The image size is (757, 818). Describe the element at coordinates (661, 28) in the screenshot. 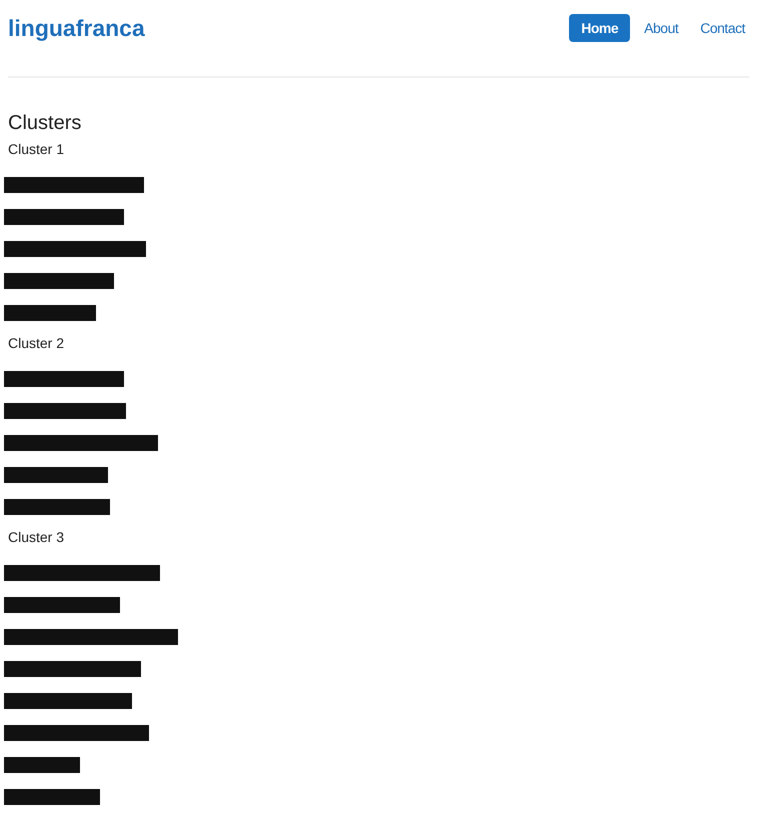

I see `nav-link: About` at that location.